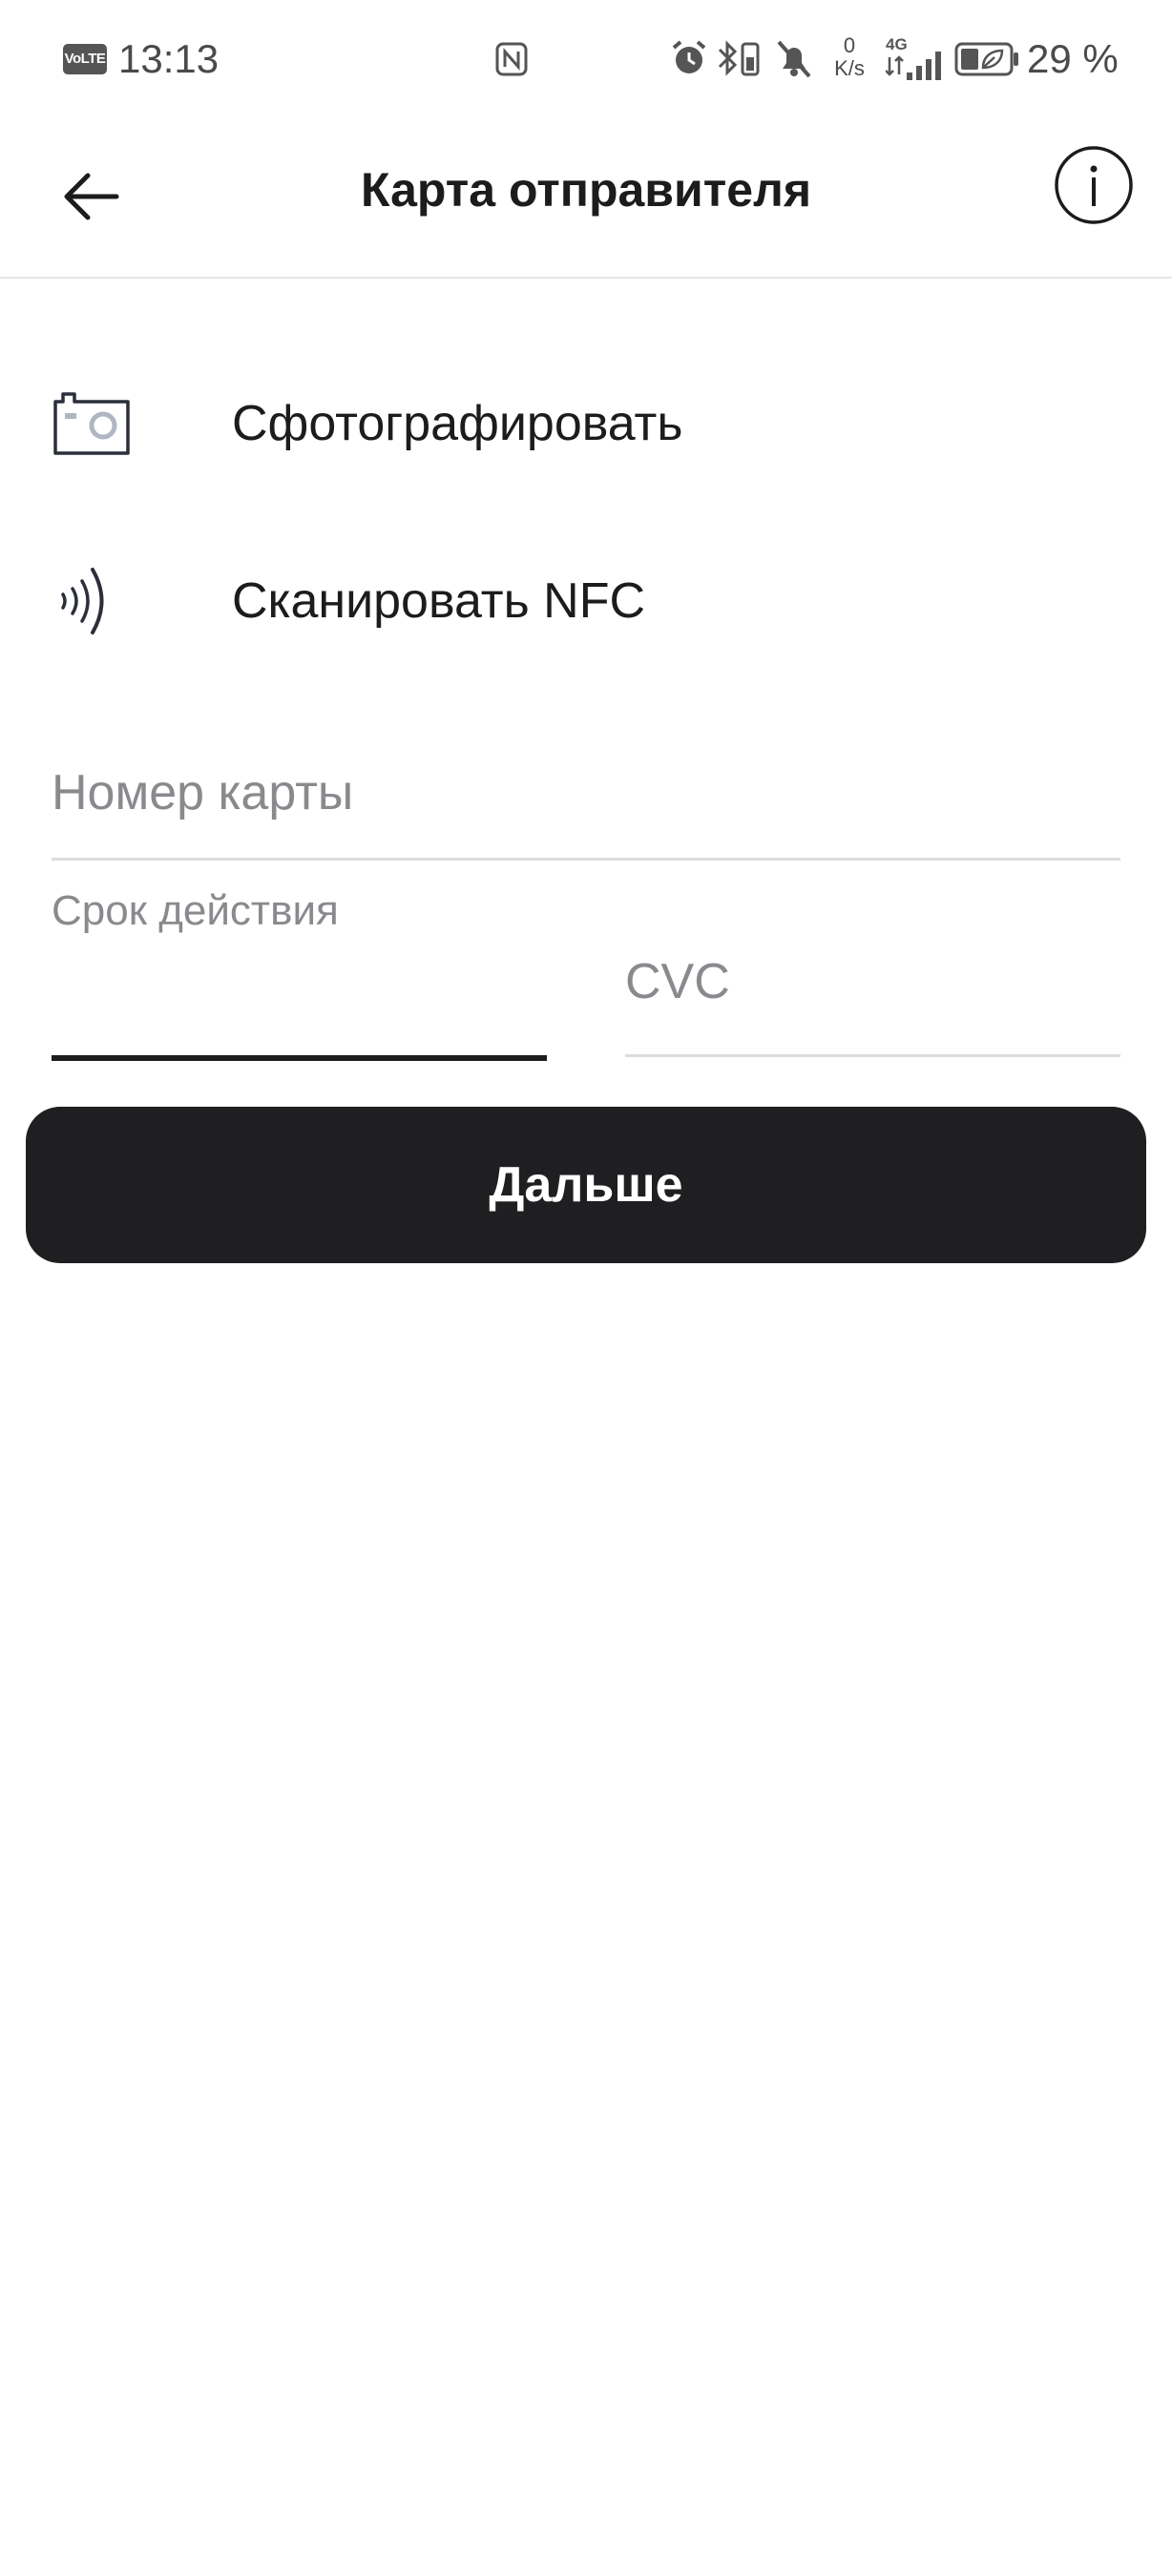 The image size is (1172, 2576). Describe the element at coordinates (82, 601) in the screenshot. I see `nfc-icon` at that location.